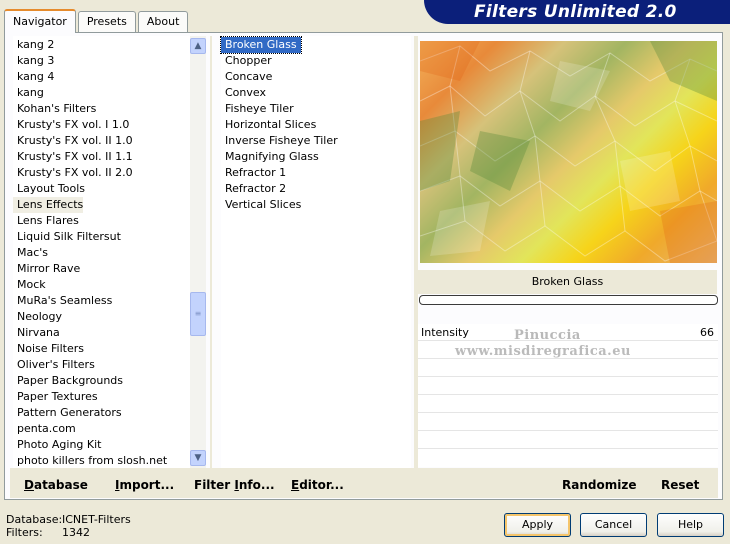 This screenshot has width=730, height=544. I want to click on current-filter-name: Broken Glass, so click(567, 282).